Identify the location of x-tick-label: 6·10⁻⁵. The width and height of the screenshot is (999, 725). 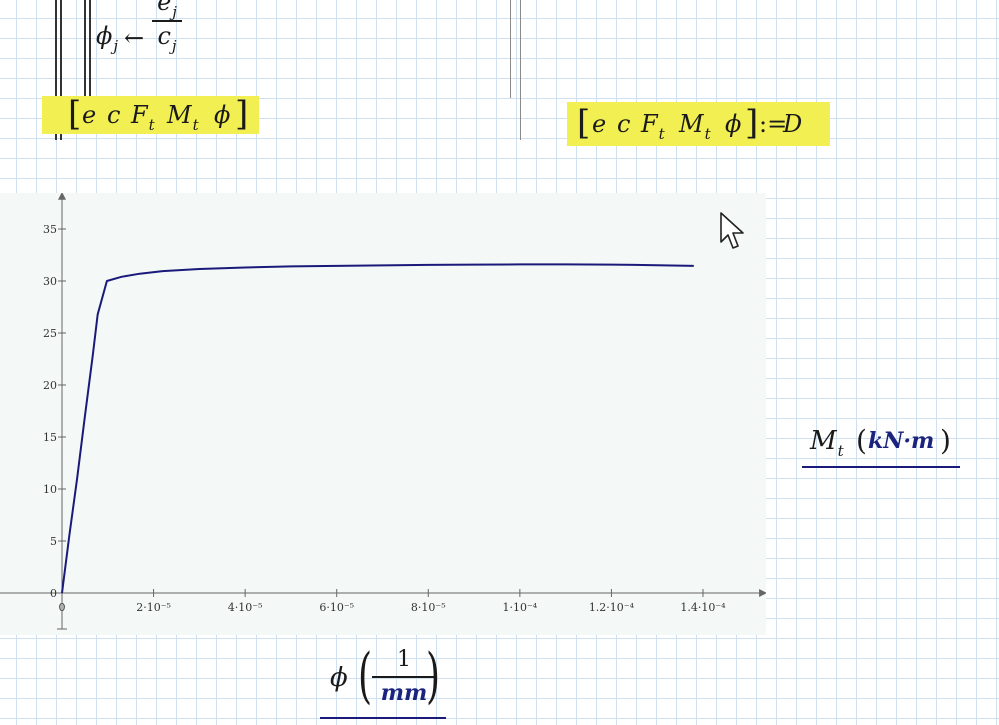
(336, 607).